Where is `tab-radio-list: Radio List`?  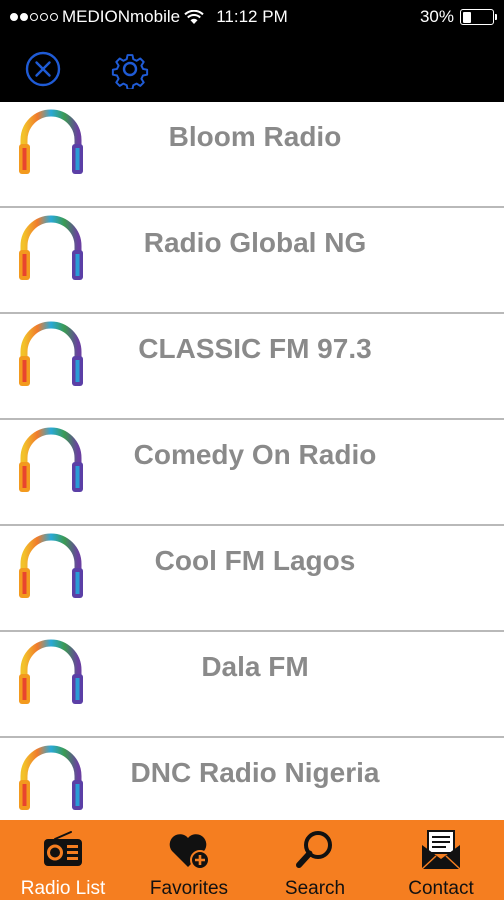 tab-radio-list: Radio List is located at coordinates (63, 860).